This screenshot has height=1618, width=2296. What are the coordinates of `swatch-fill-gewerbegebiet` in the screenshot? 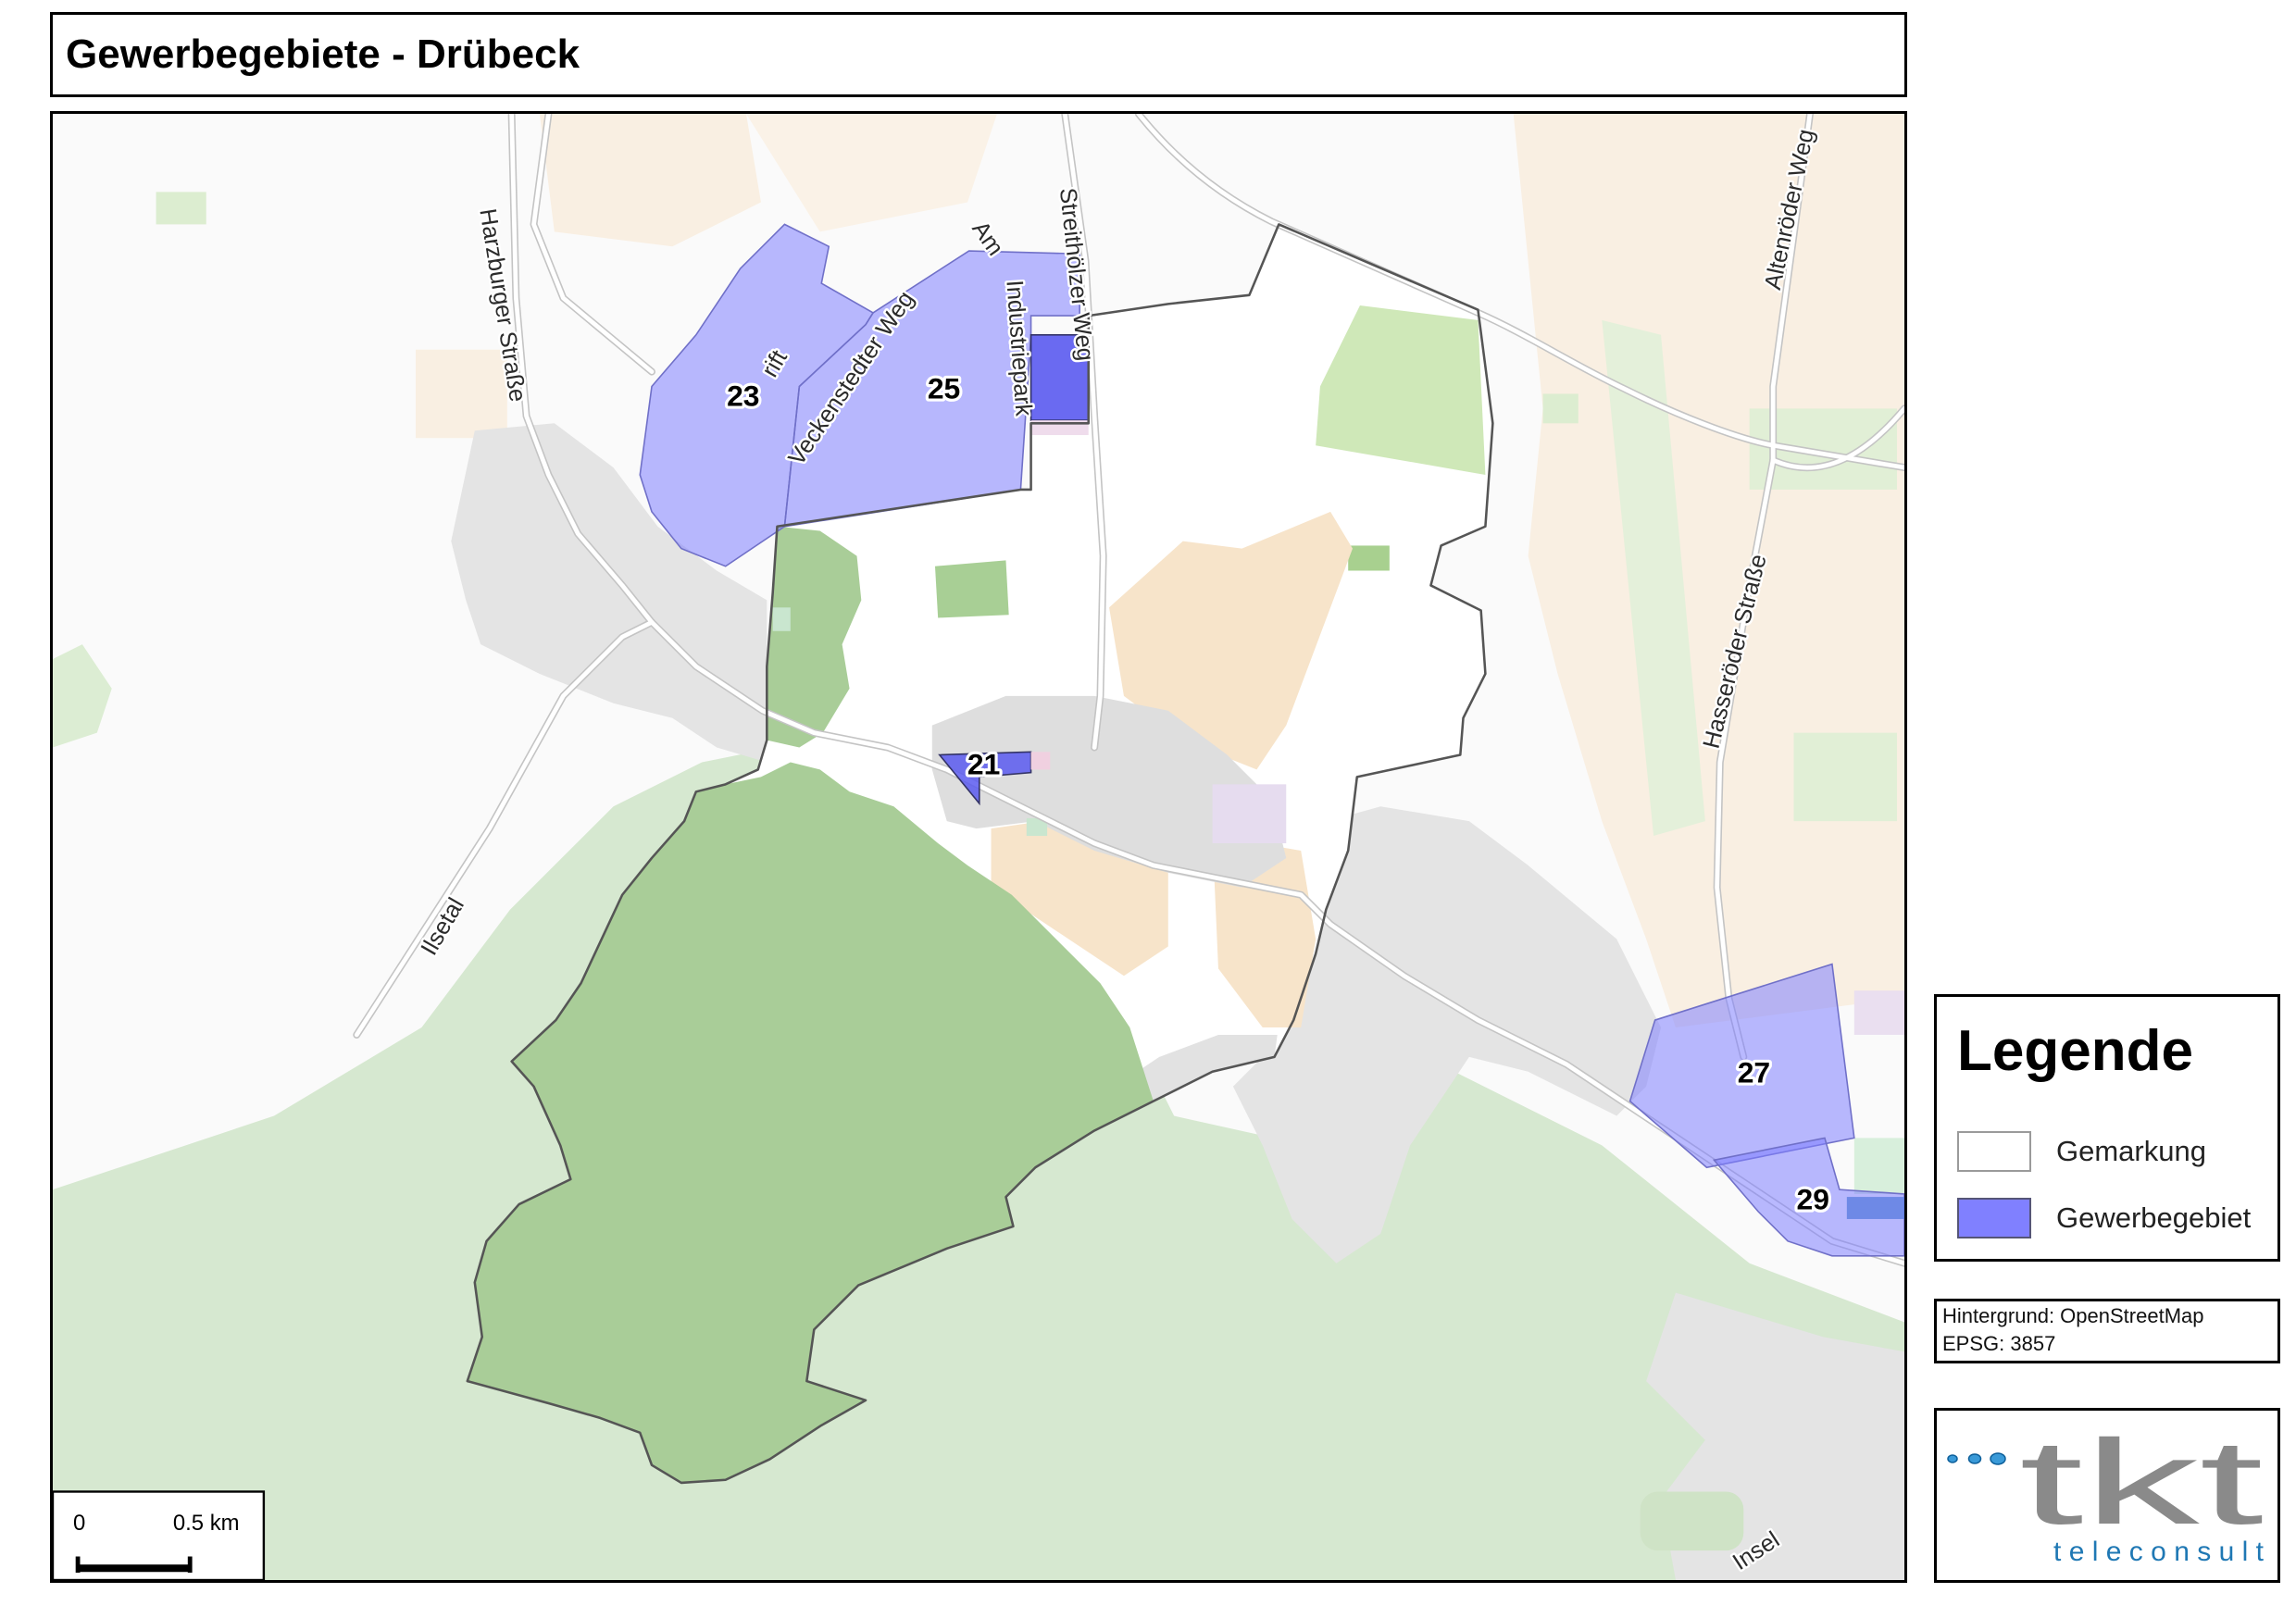 It's located at (1994, 1218).